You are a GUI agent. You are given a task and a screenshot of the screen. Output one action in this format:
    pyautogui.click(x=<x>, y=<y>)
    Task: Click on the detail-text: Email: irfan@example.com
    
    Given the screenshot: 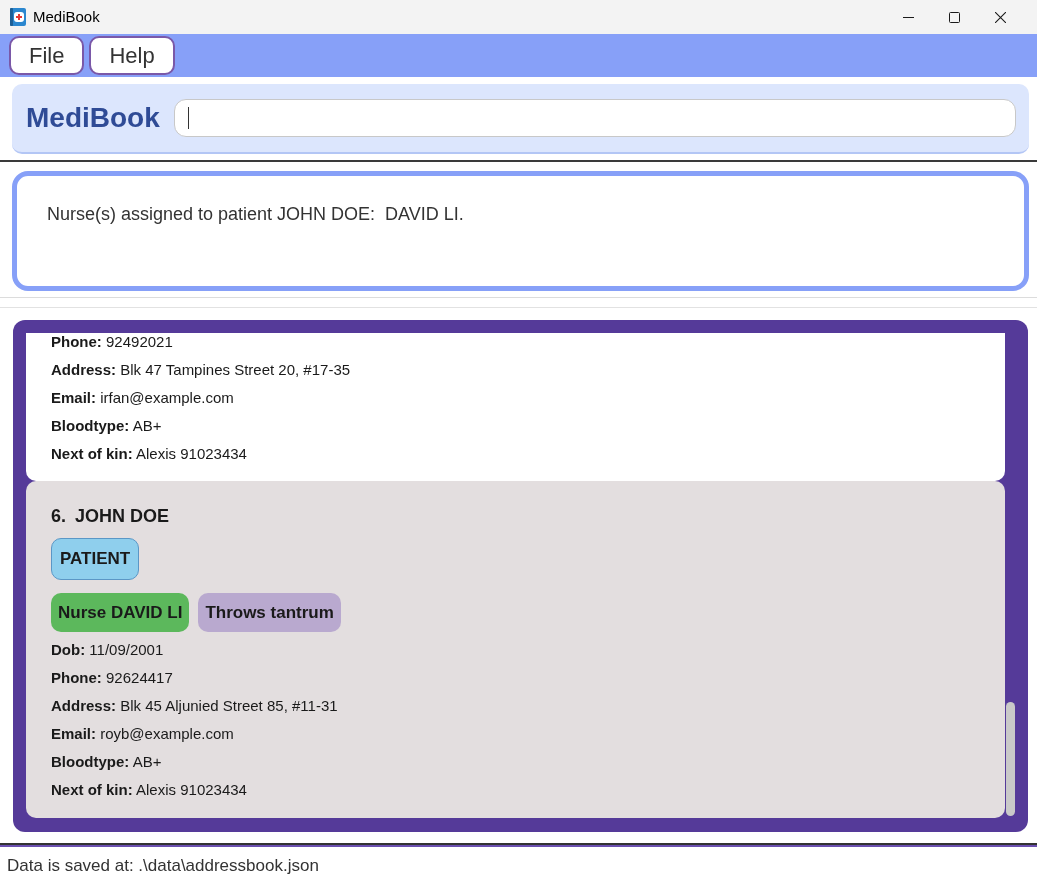 What is the action you would take?
    pyautogui.click(x=143, y=398)
    